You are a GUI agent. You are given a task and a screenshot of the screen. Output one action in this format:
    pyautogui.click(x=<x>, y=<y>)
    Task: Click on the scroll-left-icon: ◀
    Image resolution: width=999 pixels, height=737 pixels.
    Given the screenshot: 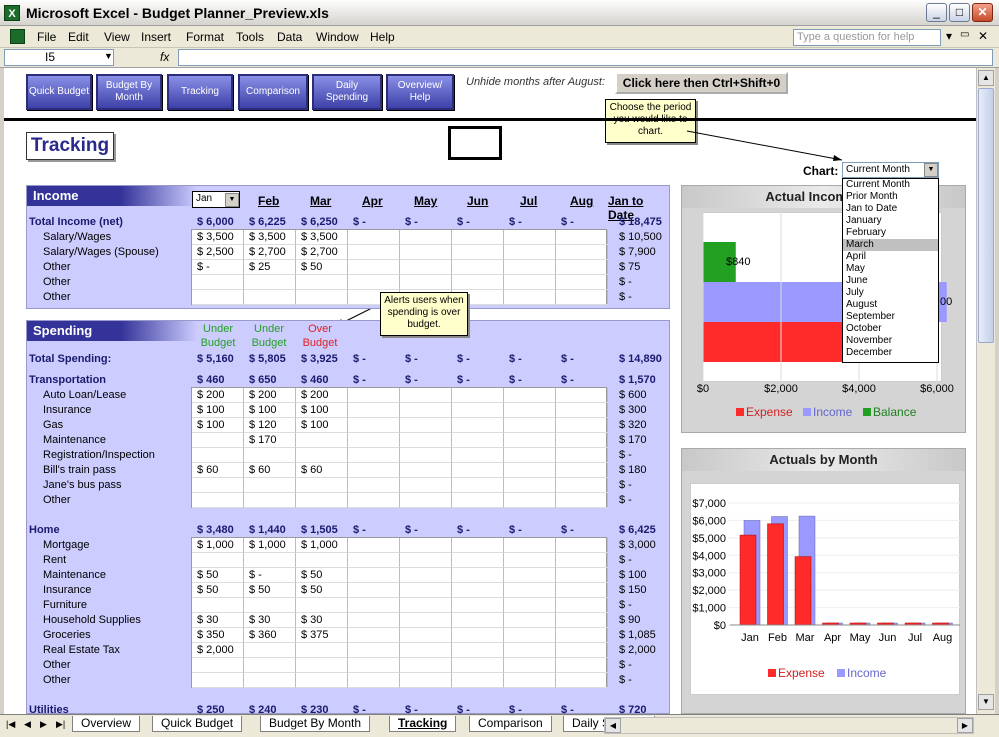 What is the action you would take?
    pyautogui.click(x=613, y=725)
    